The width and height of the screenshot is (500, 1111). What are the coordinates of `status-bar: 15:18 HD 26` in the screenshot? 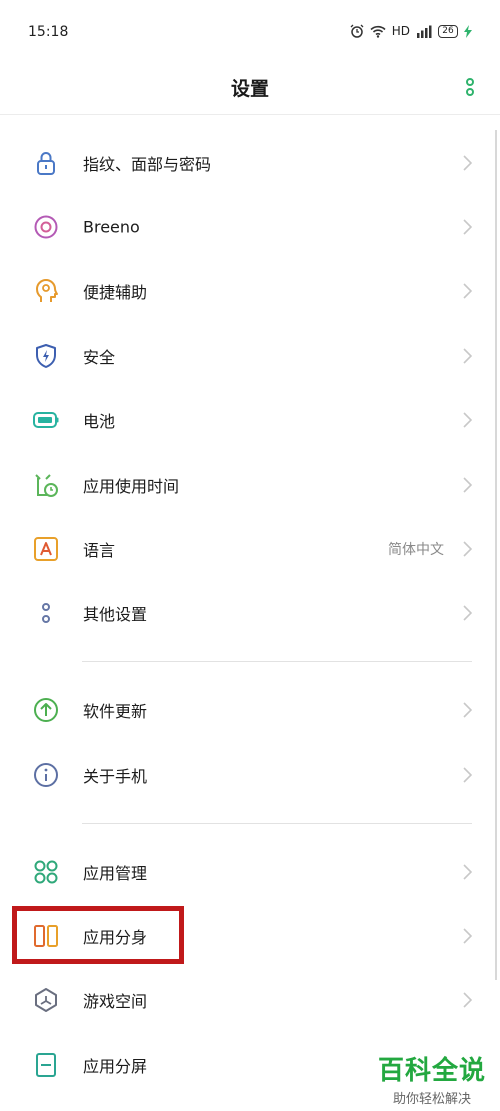 It's located at (250, 31).